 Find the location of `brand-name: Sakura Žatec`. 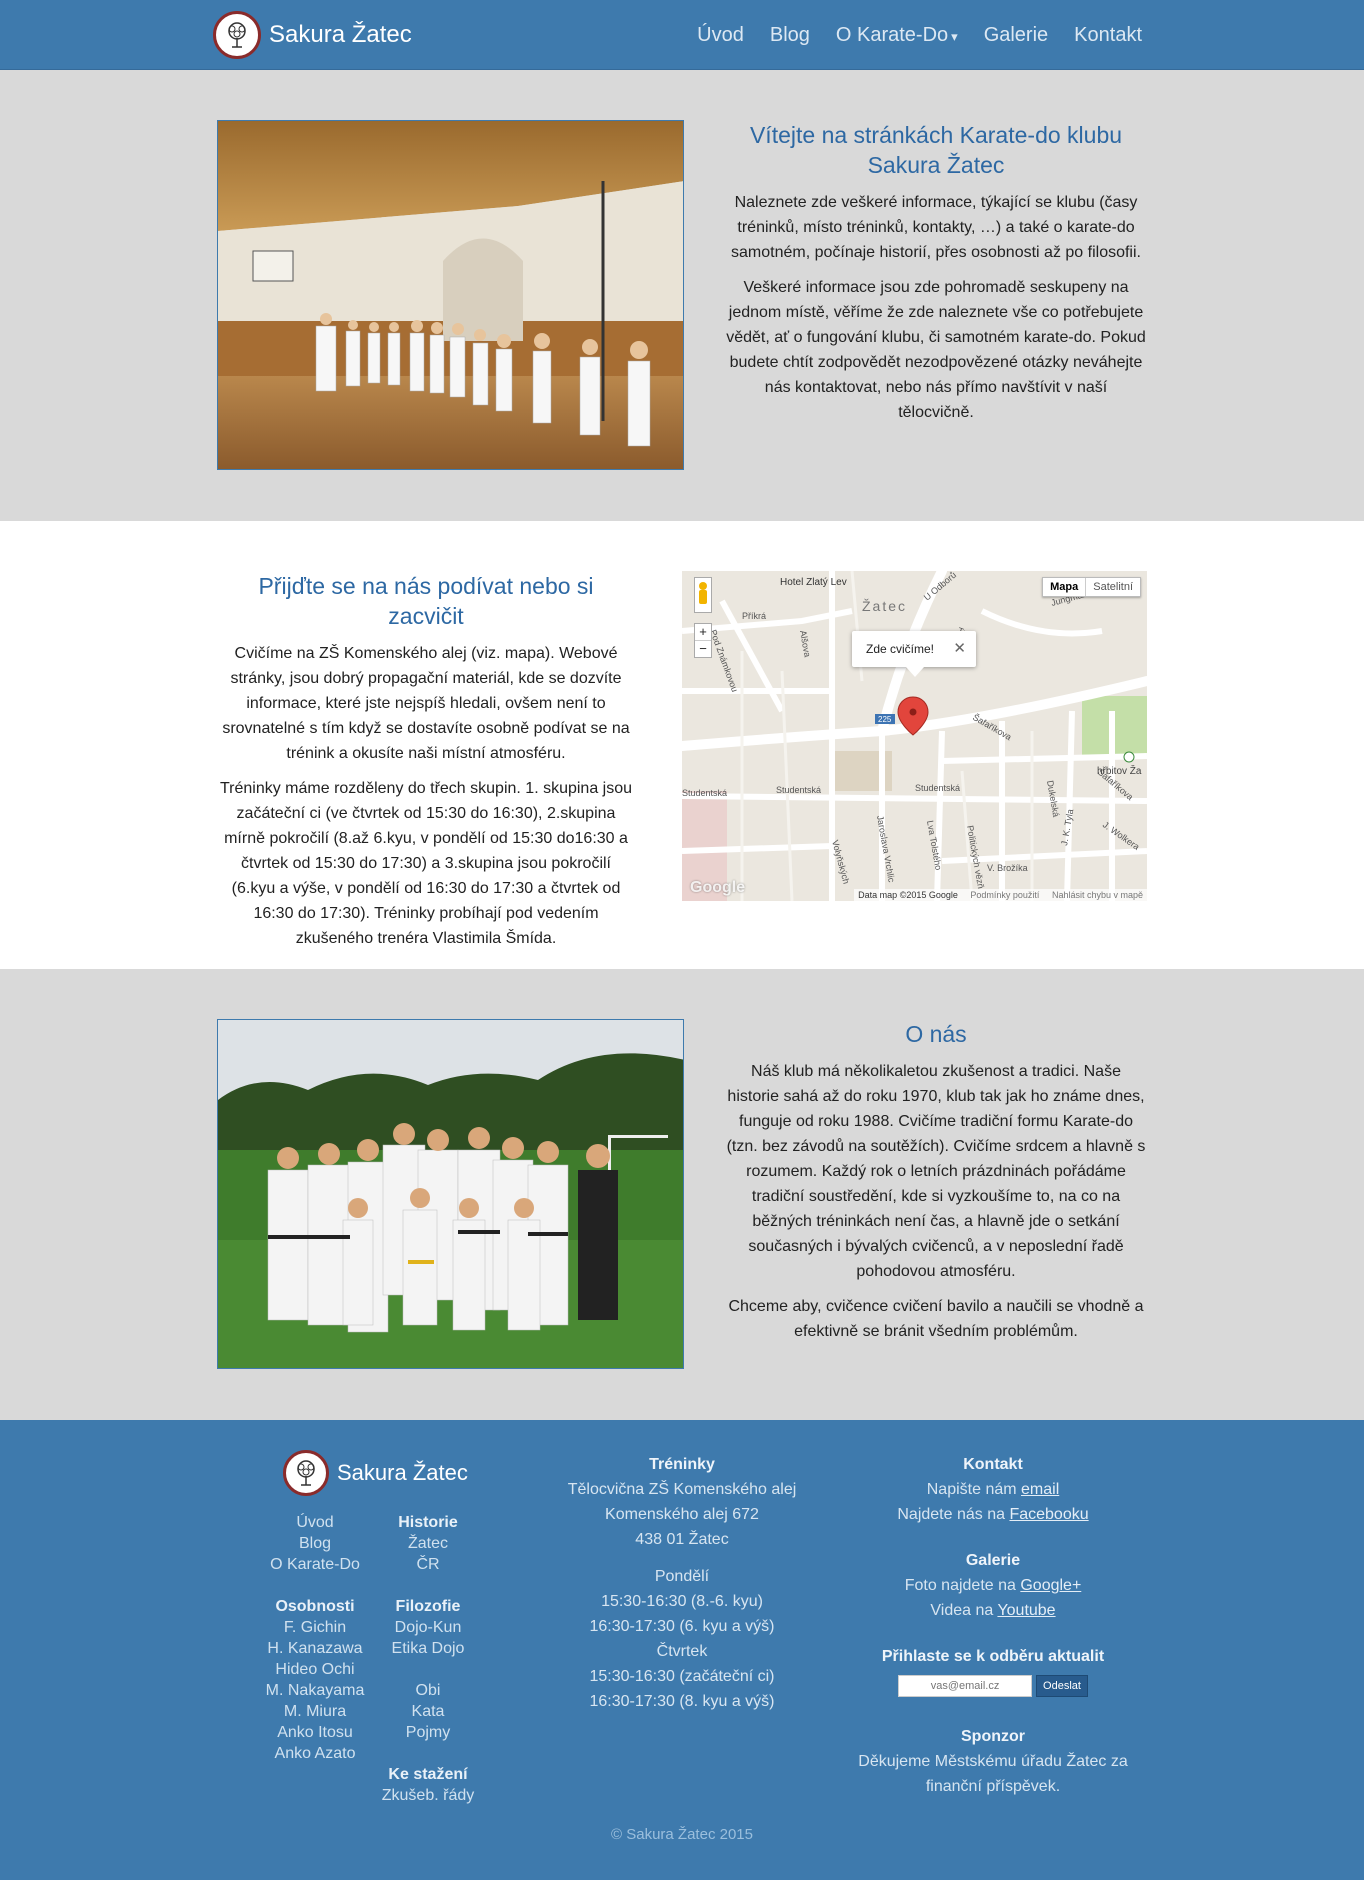

brand-name: Sakura Žatec is located at coordinates (340, 34).